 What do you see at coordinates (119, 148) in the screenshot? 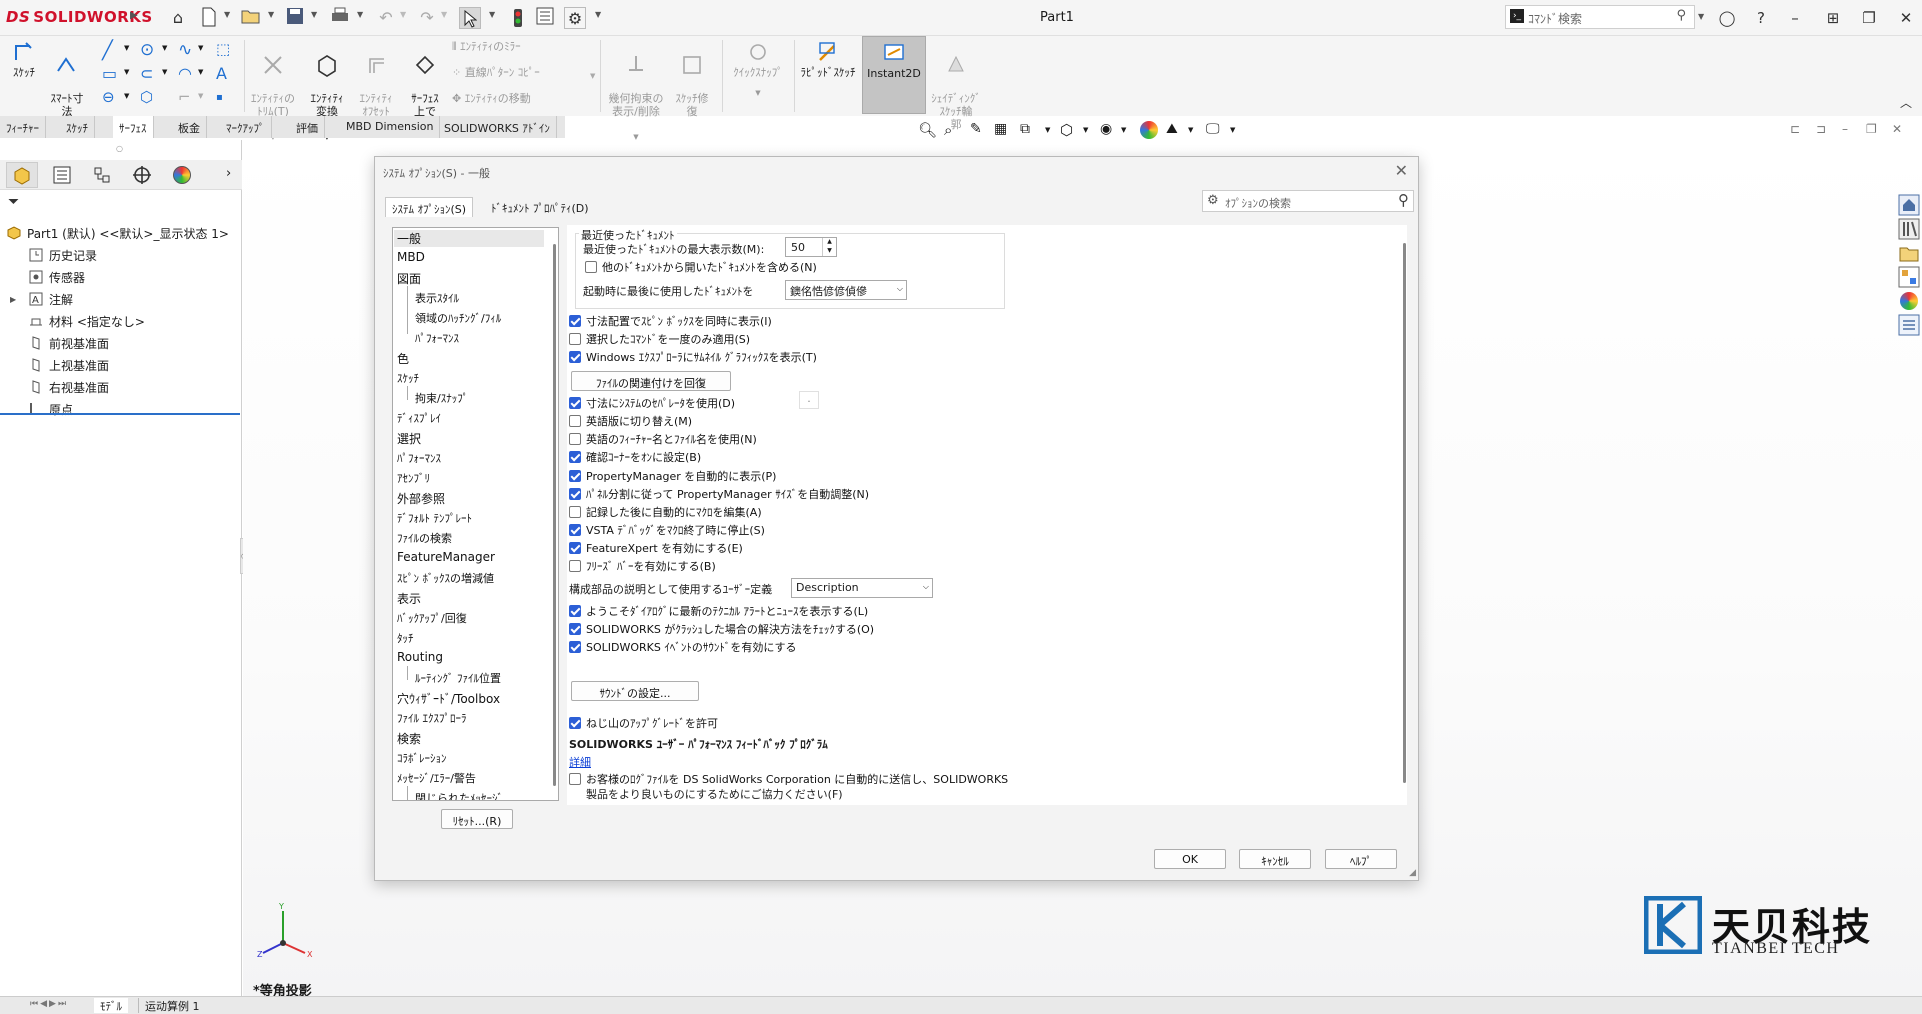
I see `panel-grip-icon: ○` at bounding box center [119, 148].